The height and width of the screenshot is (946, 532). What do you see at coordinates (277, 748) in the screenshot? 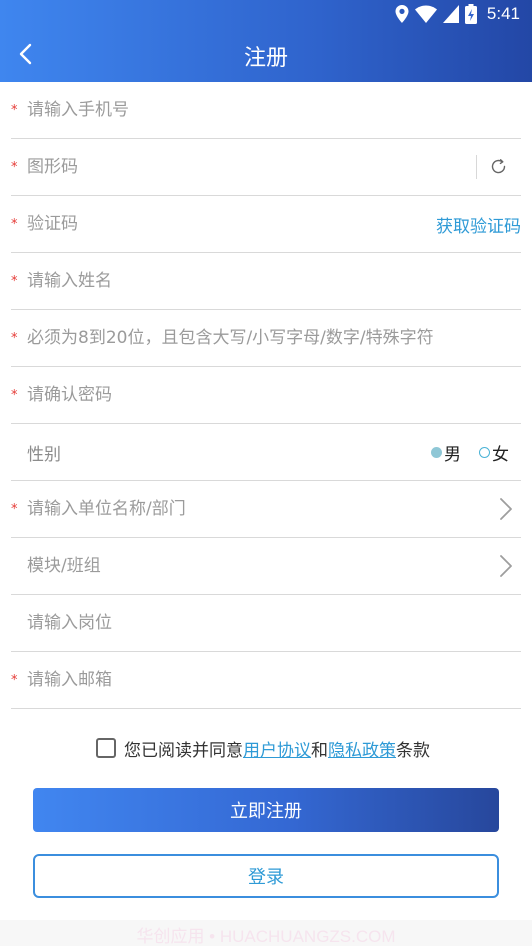
I see `user-agreement-link: 用户协议` at bounding box center [277, 748].